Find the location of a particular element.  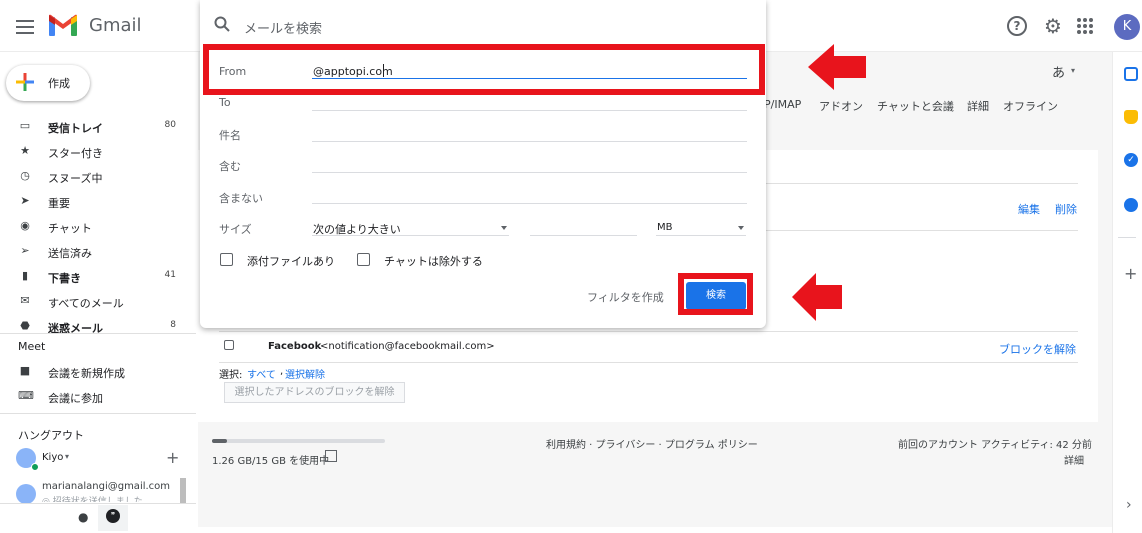

clock-icon: ◷ is located at coordinates (25, 175).